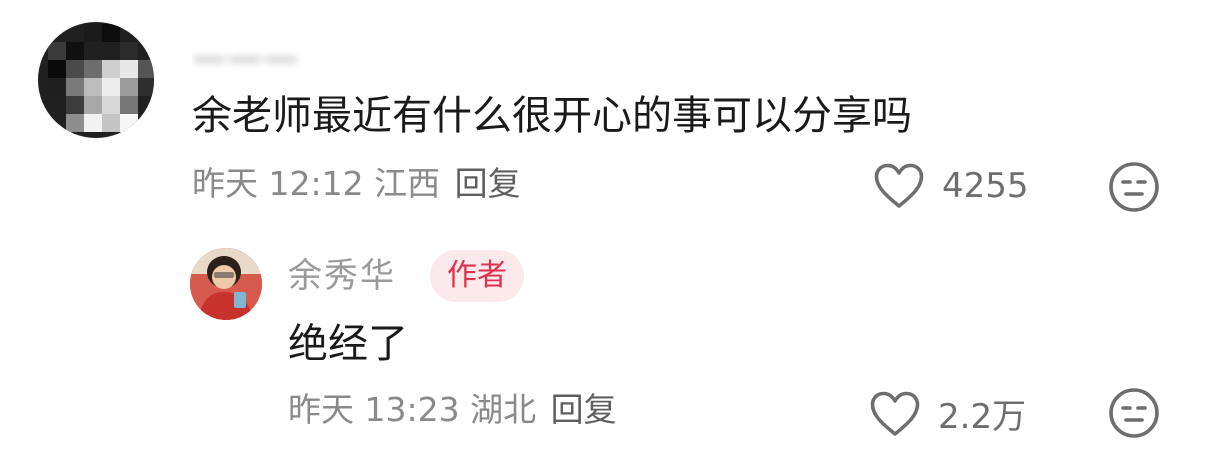 Image resolution: width=1206 pixels, height=452 pixels. I want to click on author-username: 余秀华, so click(342, 276).